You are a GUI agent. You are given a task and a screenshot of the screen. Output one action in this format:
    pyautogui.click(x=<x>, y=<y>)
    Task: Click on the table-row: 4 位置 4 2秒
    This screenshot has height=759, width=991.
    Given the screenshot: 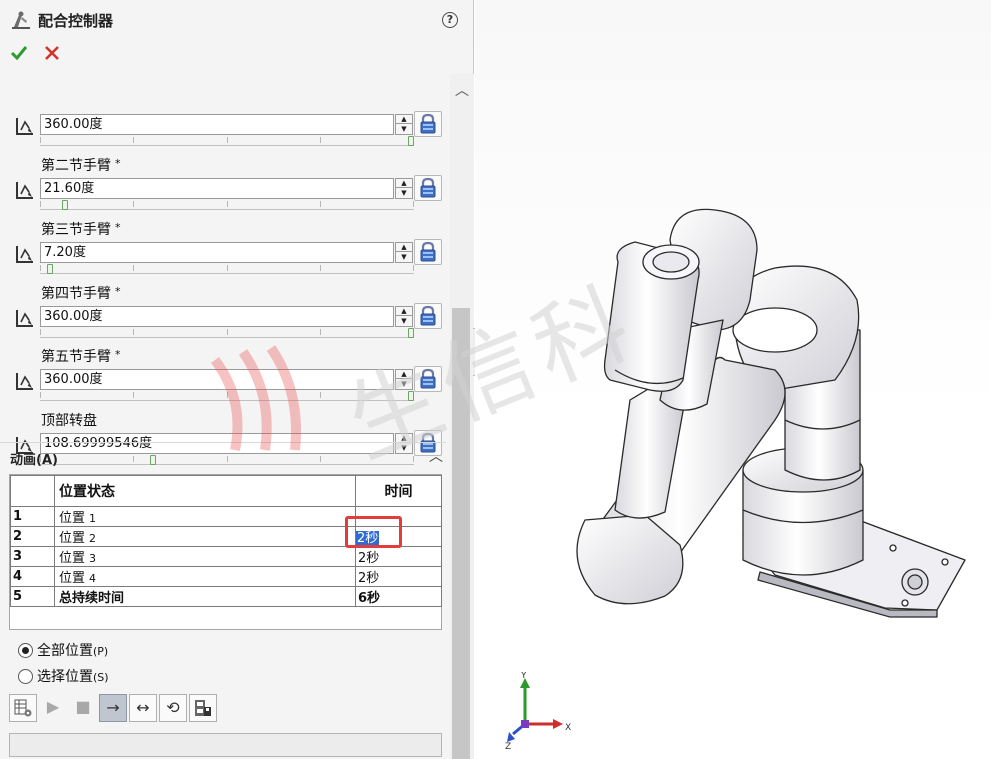 What is the action you would take?
    pyautogui.click(x=226, y=576)
    